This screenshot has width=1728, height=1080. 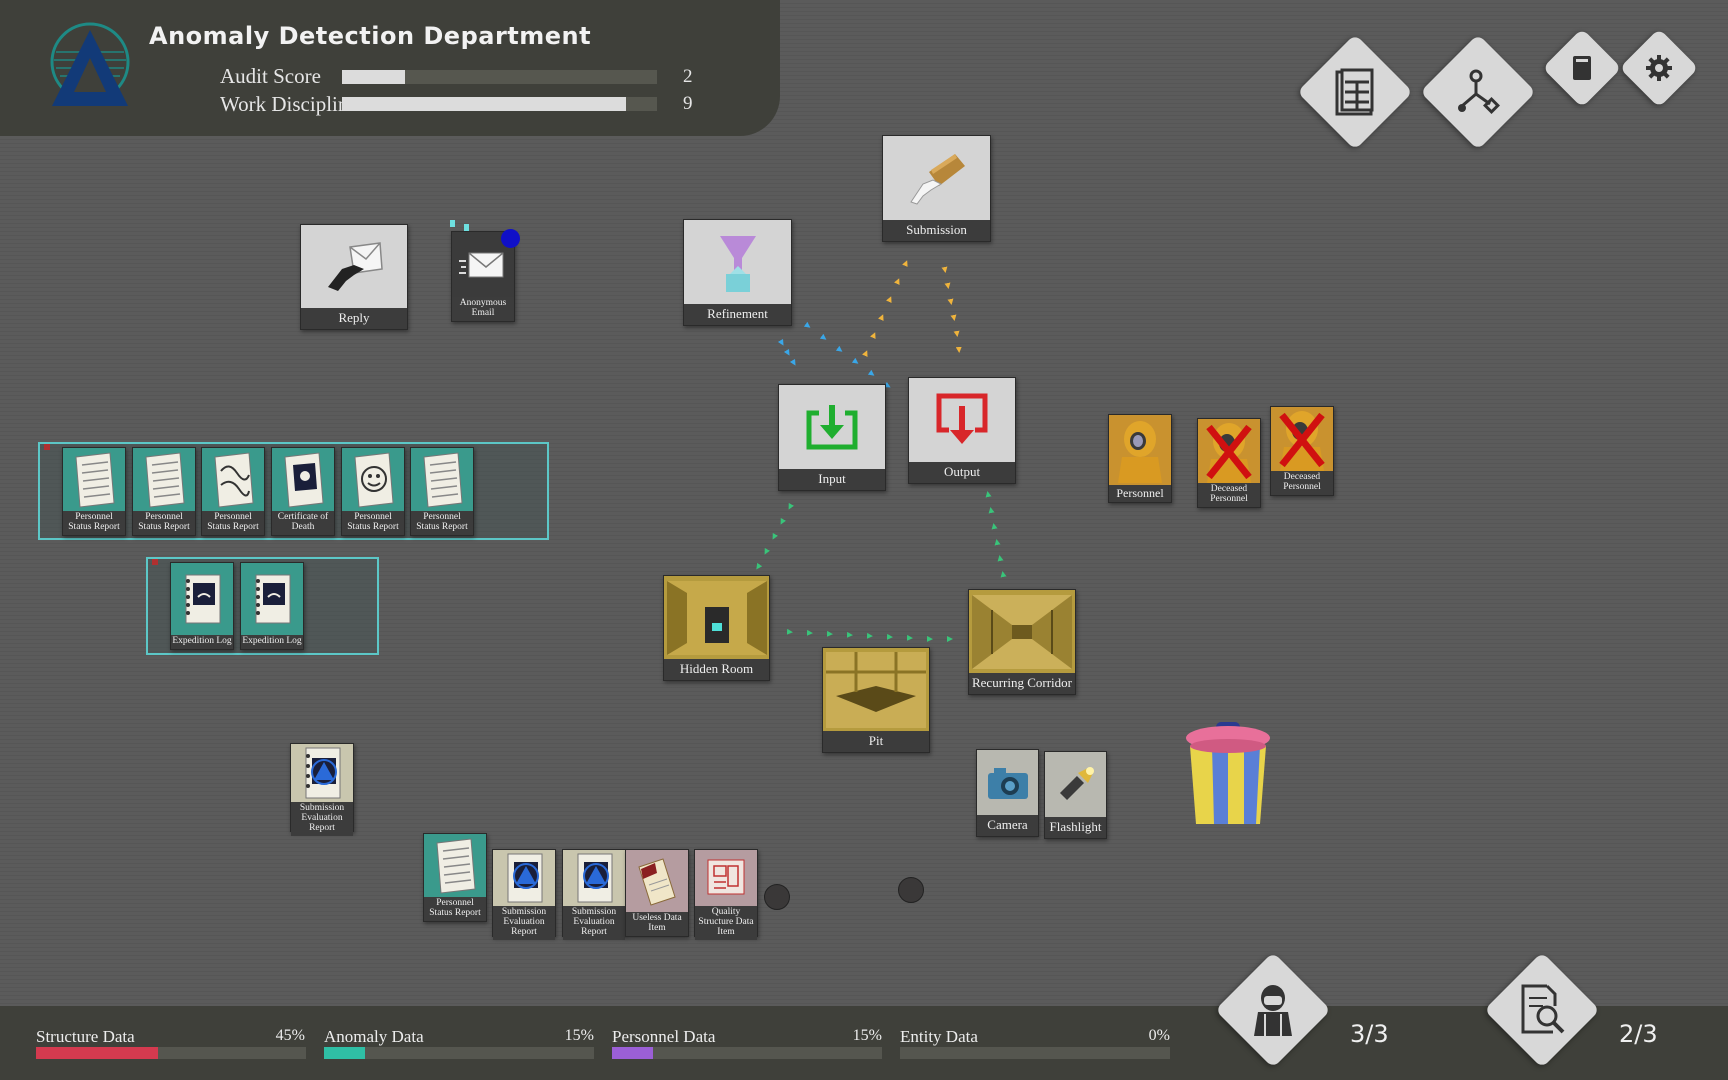 What do you see at coordinates (1007, 783) in the screenshot?
I see `camera-icon` at bounding box center [1007, 783].